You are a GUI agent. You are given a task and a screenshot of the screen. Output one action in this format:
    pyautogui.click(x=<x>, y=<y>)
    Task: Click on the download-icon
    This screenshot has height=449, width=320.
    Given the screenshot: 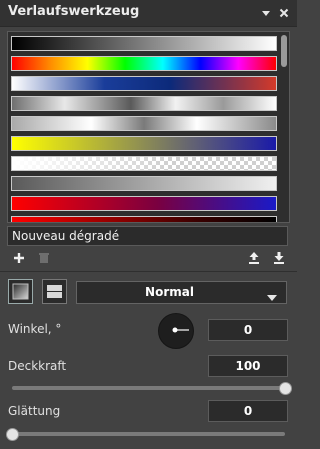 What is the action you would take?
    pyautogui.click(x=279, y=258)
    